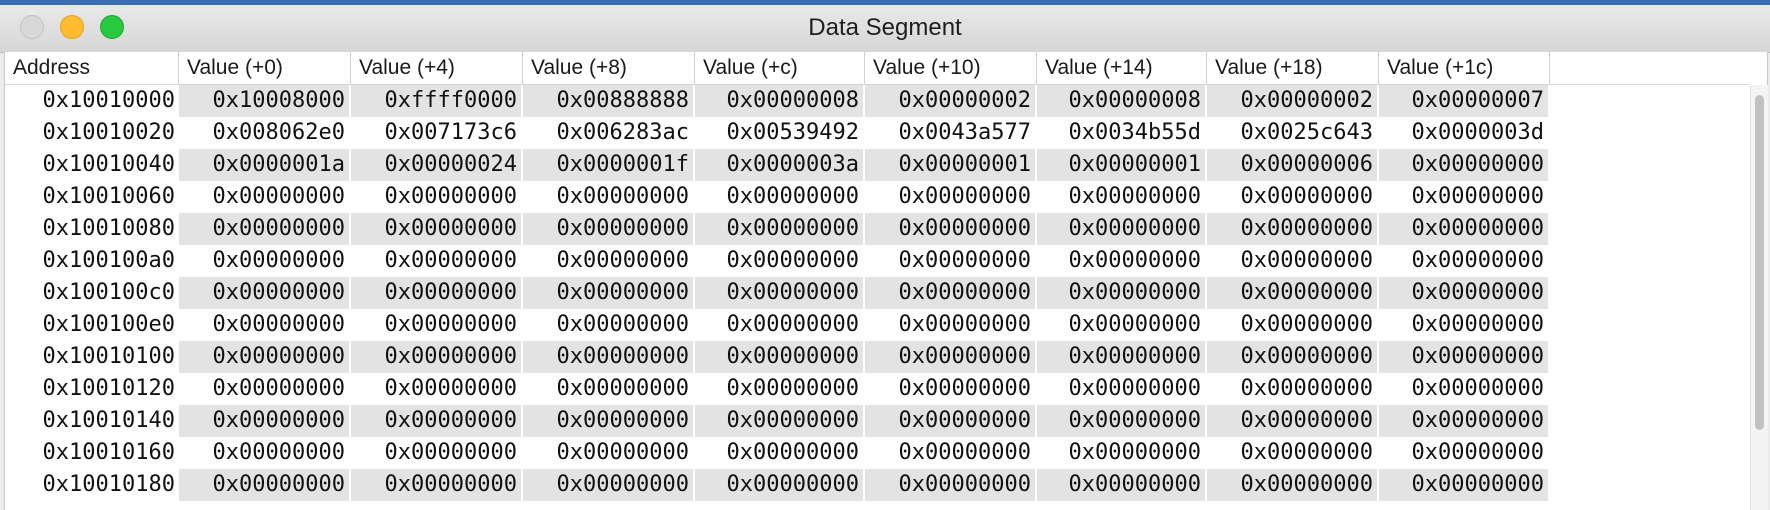  I want to click on value-cell: 0xffff0000, so click(437, 101).